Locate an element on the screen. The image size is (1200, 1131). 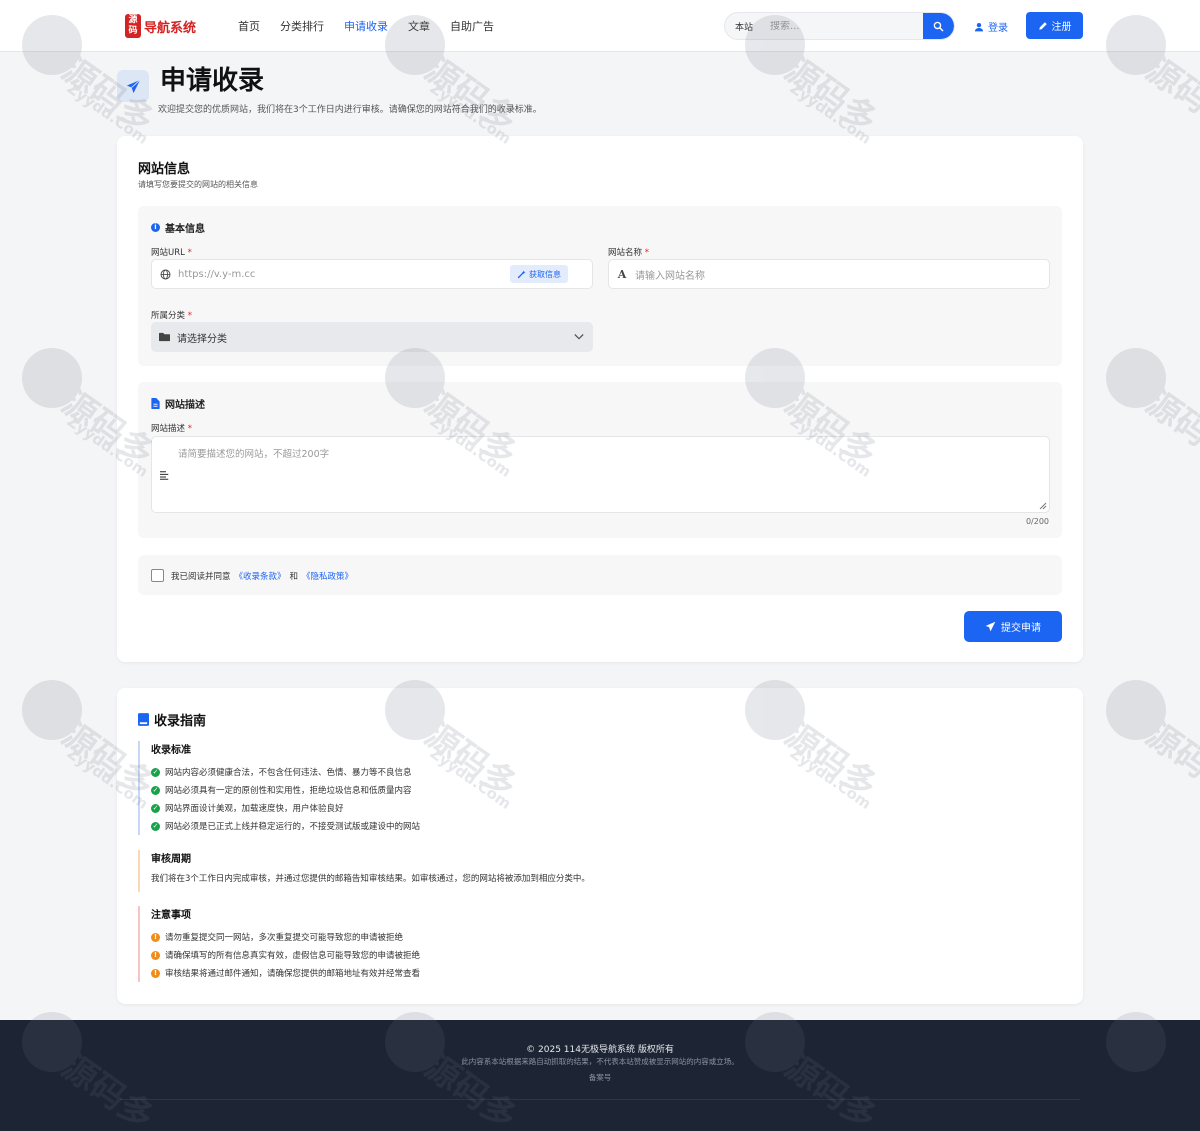
book-icon is located at coordinates (143, 719).